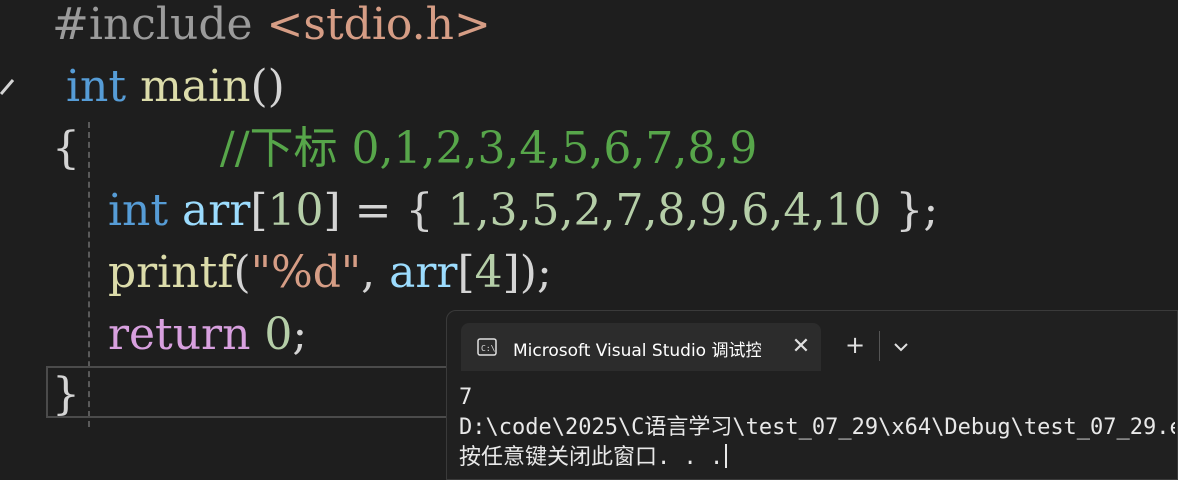 The height and width of the screenshot is (480, 1178). I want to click on text-cursor, so click(726, 456).